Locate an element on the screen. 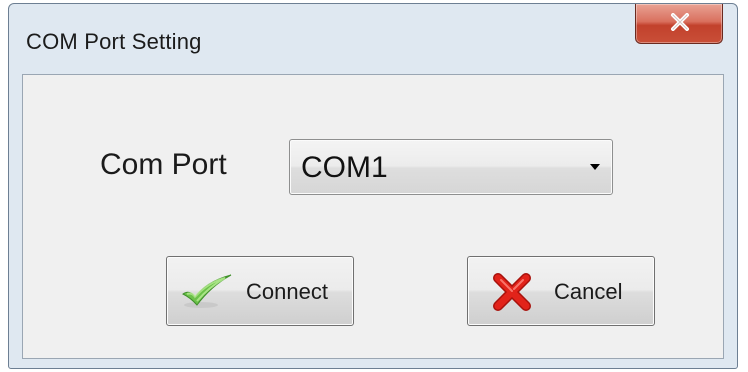 This screenshot has height=372, width=748. checkmark-icon is located at coordinates (207, 291).